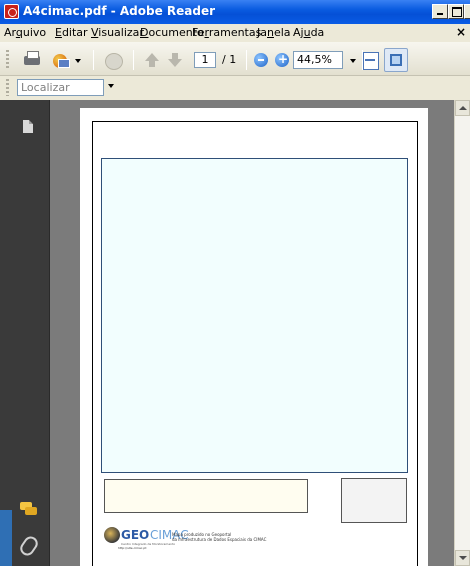 This screenshot has height=566, width=470. Describe the element at coordinates (45, 87) in the screenshot. I see `find-placeholder: Localizar` at that location.